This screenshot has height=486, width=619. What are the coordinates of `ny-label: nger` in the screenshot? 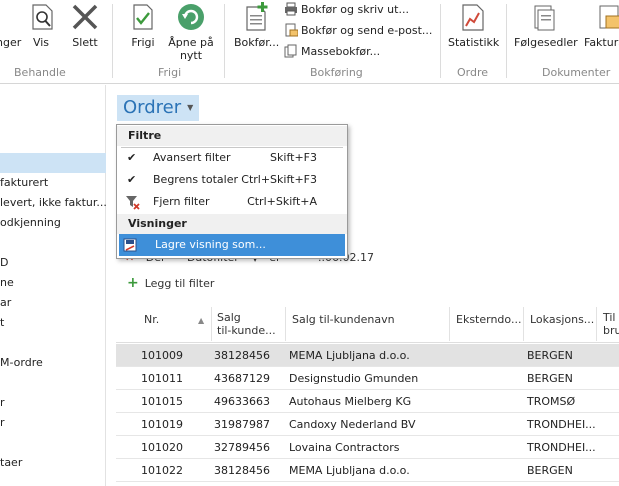 It's located at (11, 42).